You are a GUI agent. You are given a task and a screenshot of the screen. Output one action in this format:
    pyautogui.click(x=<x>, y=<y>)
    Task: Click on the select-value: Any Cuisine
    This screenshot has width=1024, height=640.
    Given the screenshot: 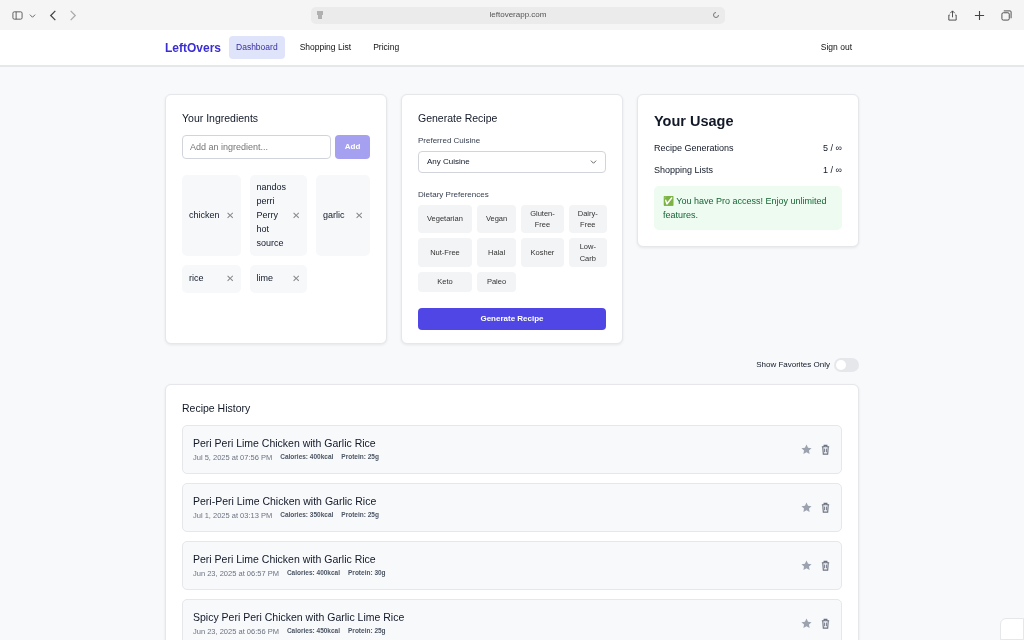 What is the action you would take?
    pyautogui.click(x=448, y=161)
    